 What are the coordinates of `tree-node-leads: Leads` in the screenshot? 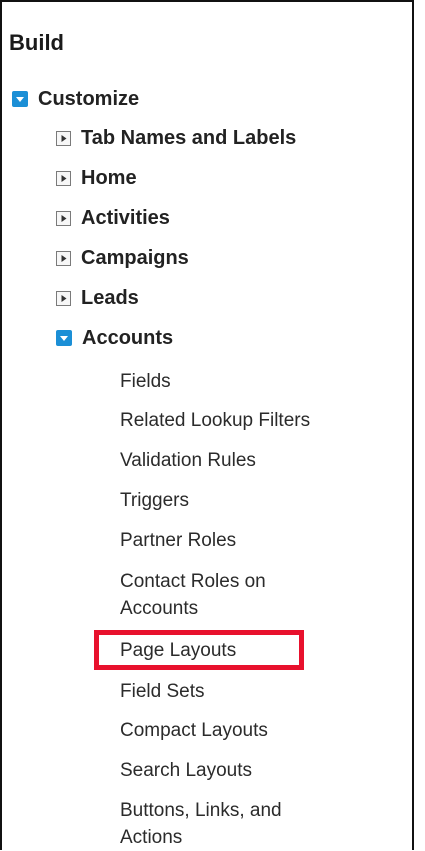 It's located at (97, 298).